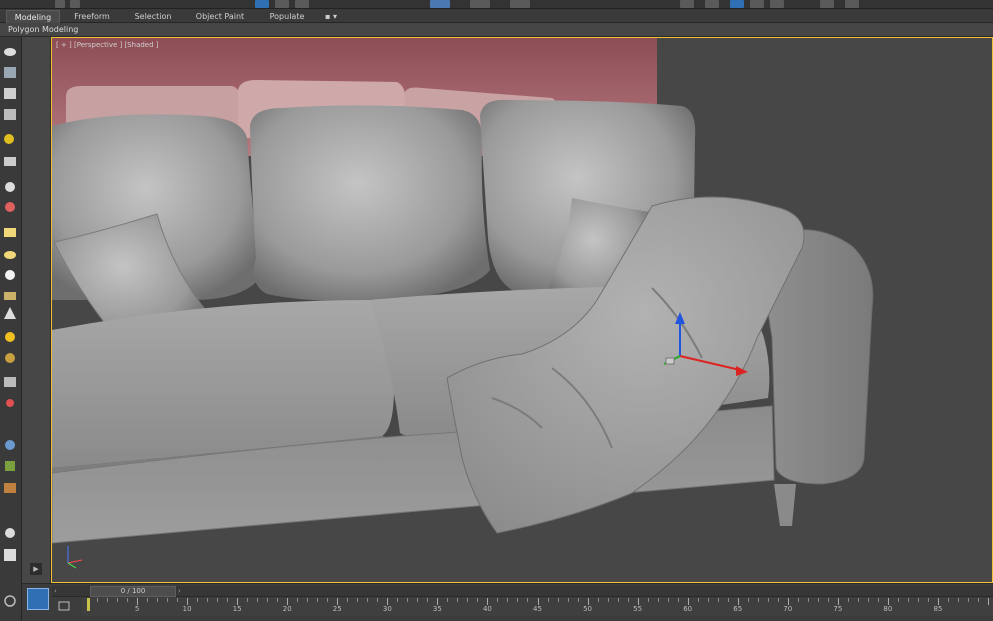 The width and height of the screenshot is (993, 621). I want to click on time-slider-thumb: 0 / 100, so click(133, 591).